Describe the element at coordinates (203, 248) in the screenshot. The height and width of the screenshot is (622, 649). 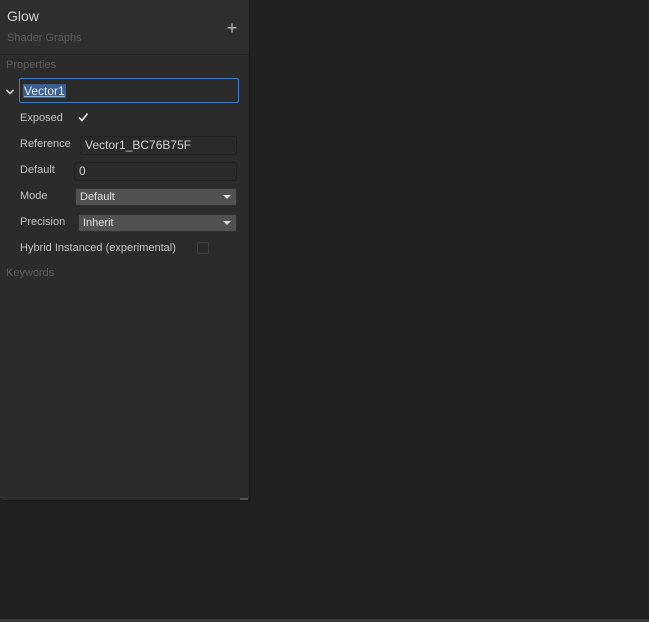
I see `hybrid-instanced-checkbox` at that location.